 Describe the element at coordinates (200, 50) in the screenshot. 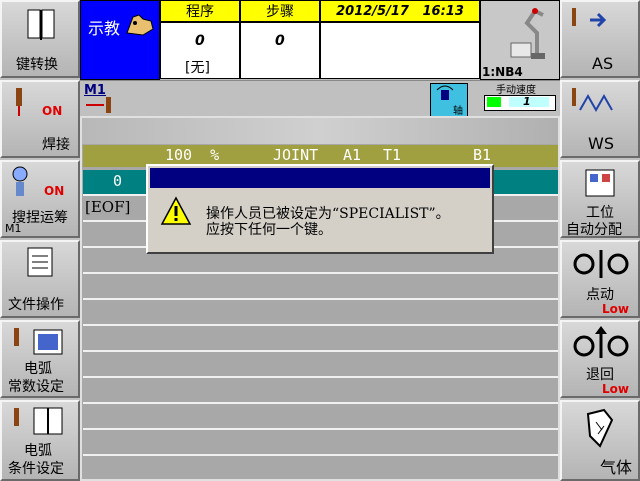

I see `program-cell: 0 [无]` at that location.